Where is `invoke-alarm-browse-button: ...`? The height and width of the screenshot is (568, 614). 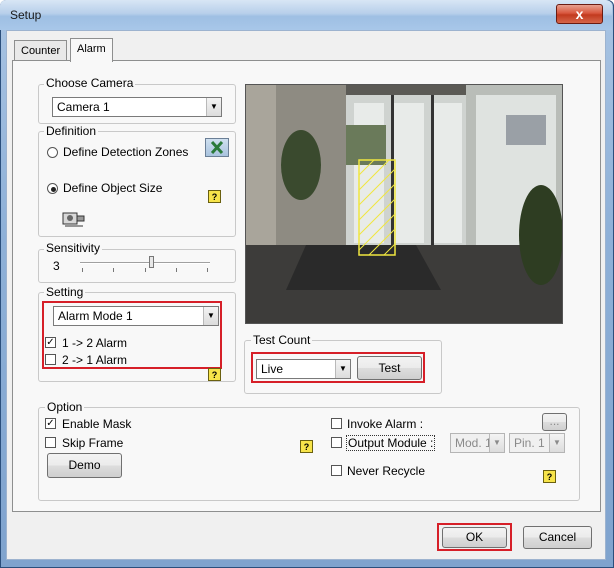
invoke-alarm-browse-button: ... is located at coordinates (554, 422).